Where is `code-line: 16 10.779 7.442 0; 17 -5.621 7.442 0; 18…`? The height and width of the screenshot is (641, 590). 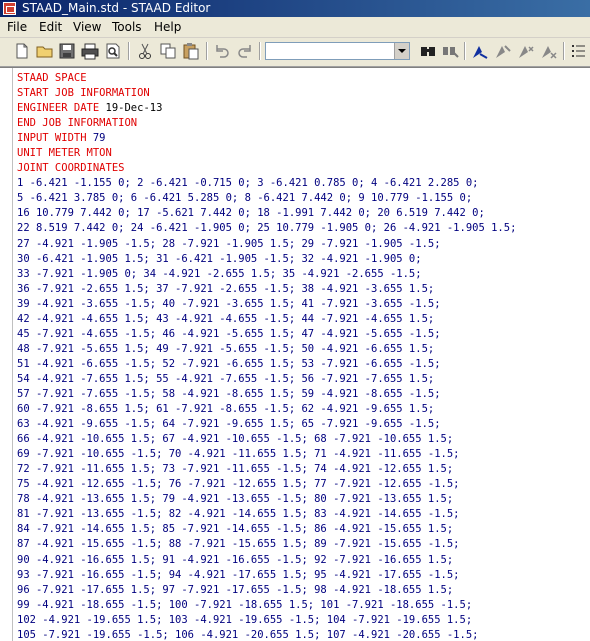
code-line: 16 10.779 7.442 0; 17 -5.621 7.442 0; 18… is located at coordinates (266, 213).